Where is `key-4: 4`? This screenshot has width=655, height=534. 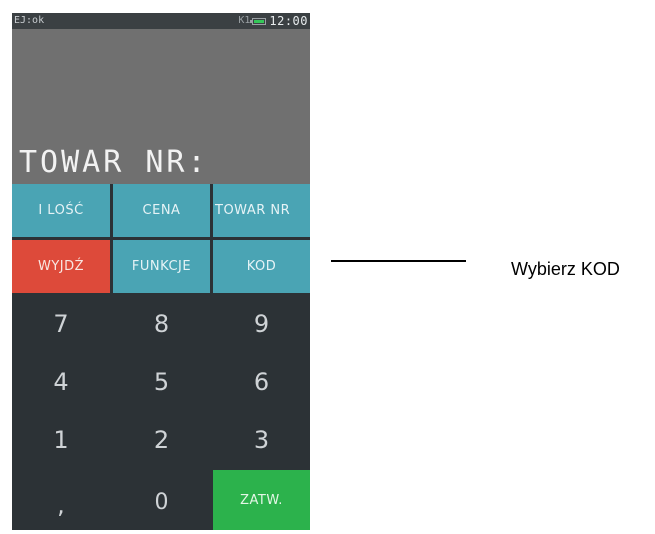 key-4: 4 is located at coordinates (61, 381).